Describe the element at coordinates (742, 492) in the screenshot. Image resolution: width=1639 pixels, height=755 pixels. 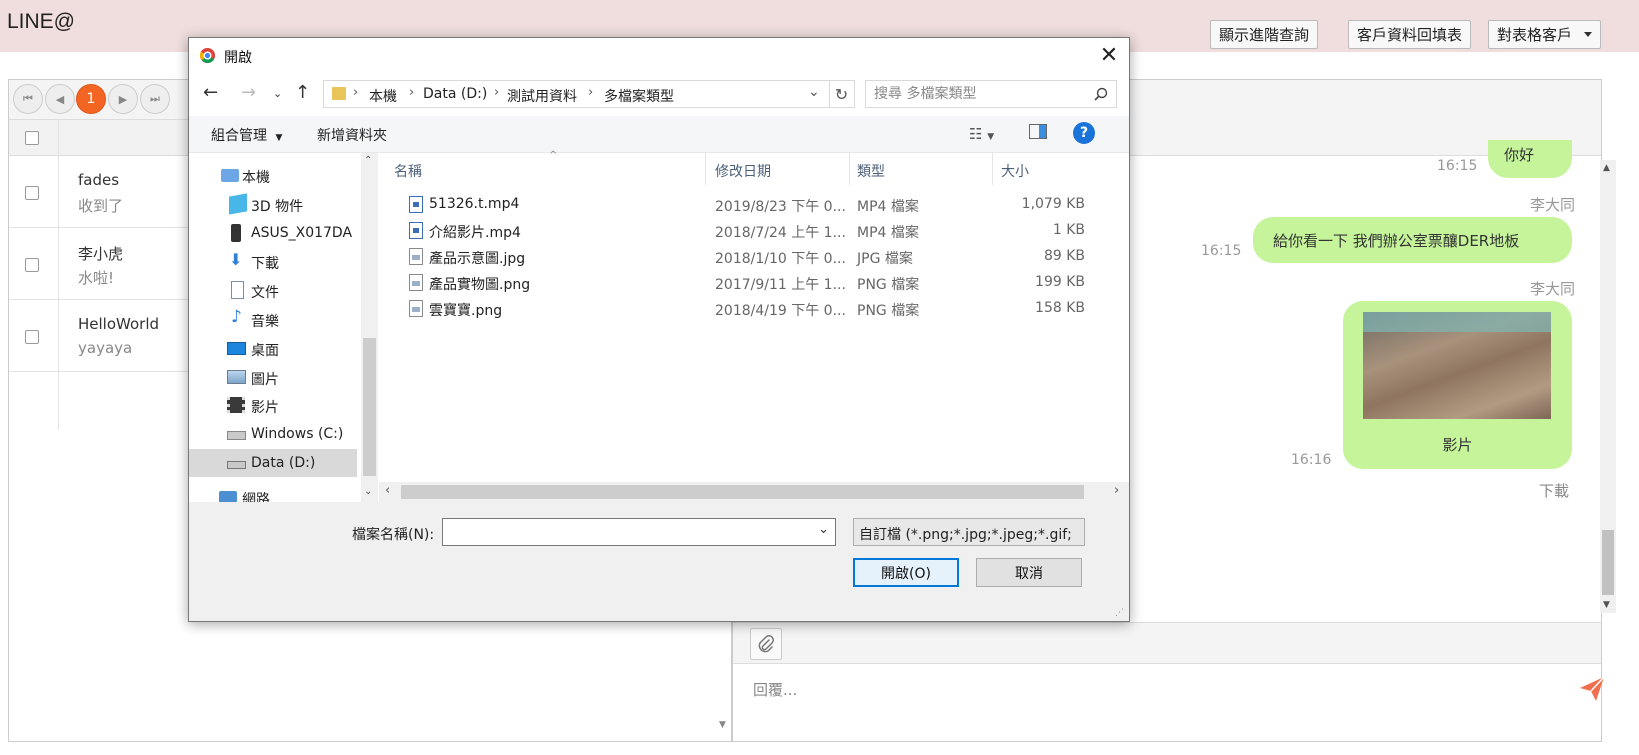
I see `file-list-hscrollbar-thumb` at that location.